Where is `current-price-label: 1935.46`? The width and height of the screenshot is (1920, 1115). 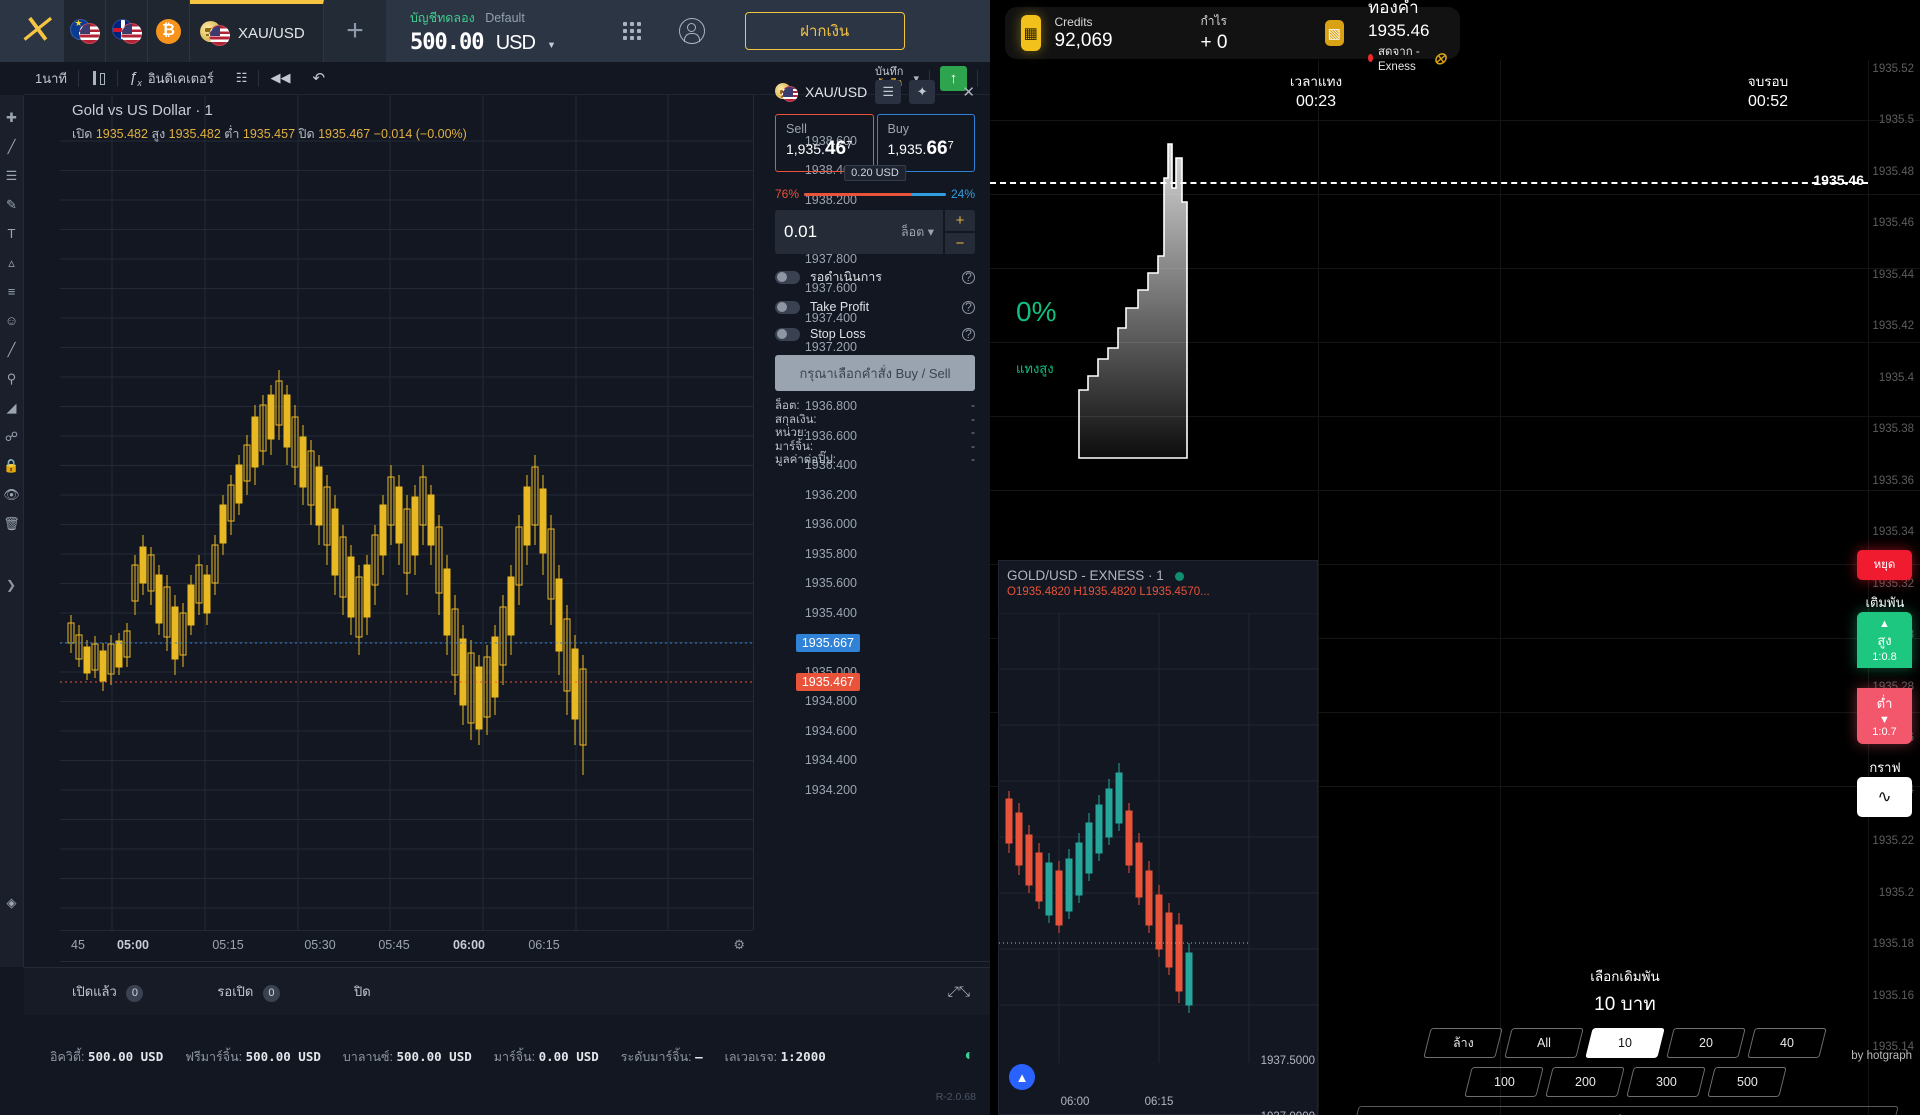
current-price-label: 1935.46 is located at coordinates (1838, 180).